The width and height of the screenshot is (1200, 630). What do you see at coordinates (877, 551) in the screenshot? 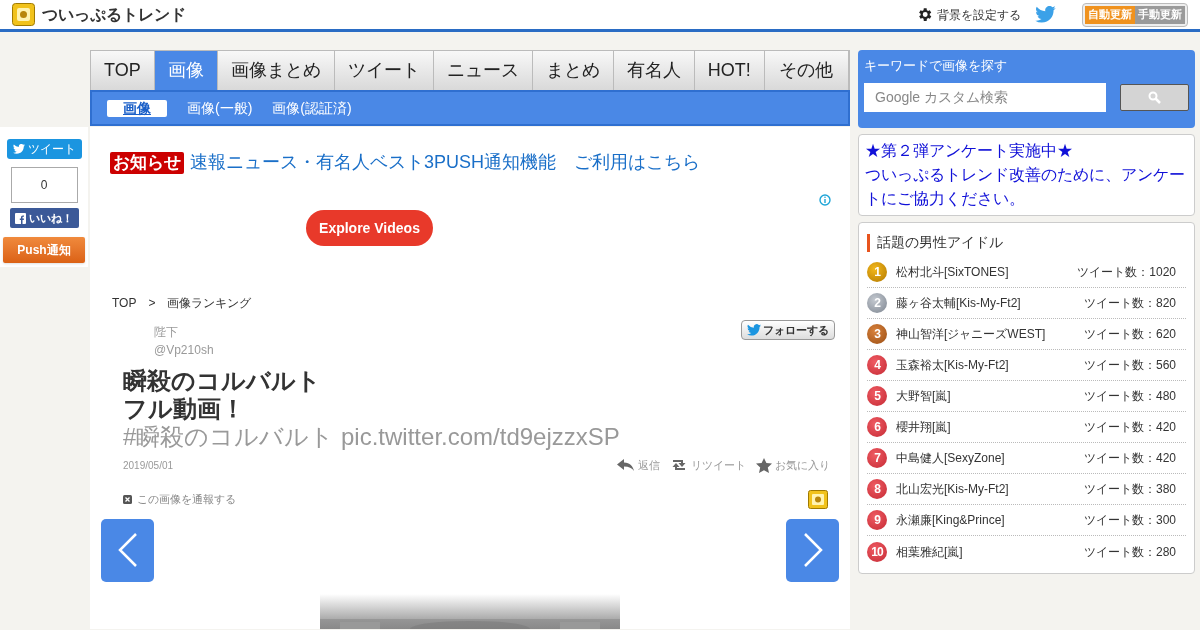
I see `rank-medal: 10` at bounding box center [877, 551].